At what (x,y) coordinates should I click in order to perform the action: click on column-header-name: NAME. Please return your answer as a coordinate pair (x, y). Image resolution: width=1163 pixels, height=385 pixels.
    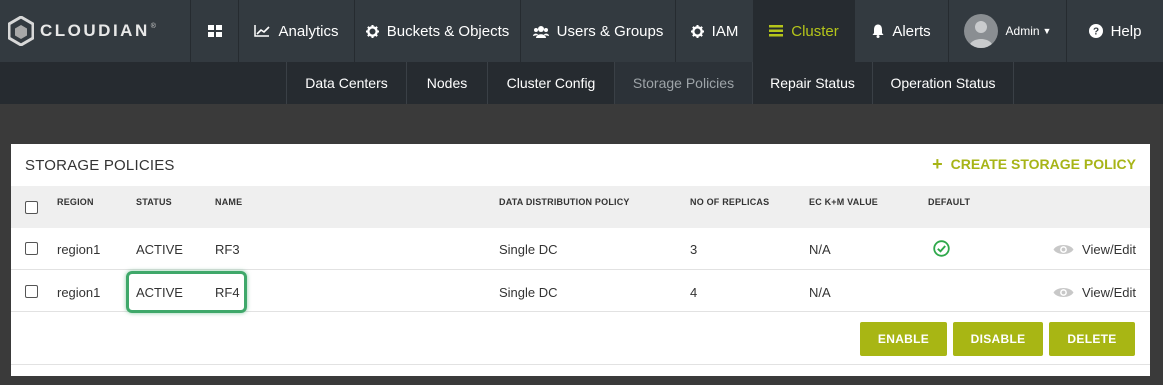
    Looking at the image, I should click on (228, 202).